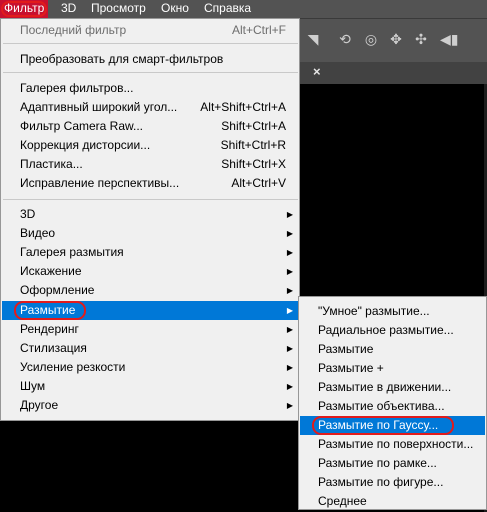 The image size is (487, 512). Describe the element at coordinates (421, 39) in the screenshot. I see `slide-3d-icon: ✣` at that location.